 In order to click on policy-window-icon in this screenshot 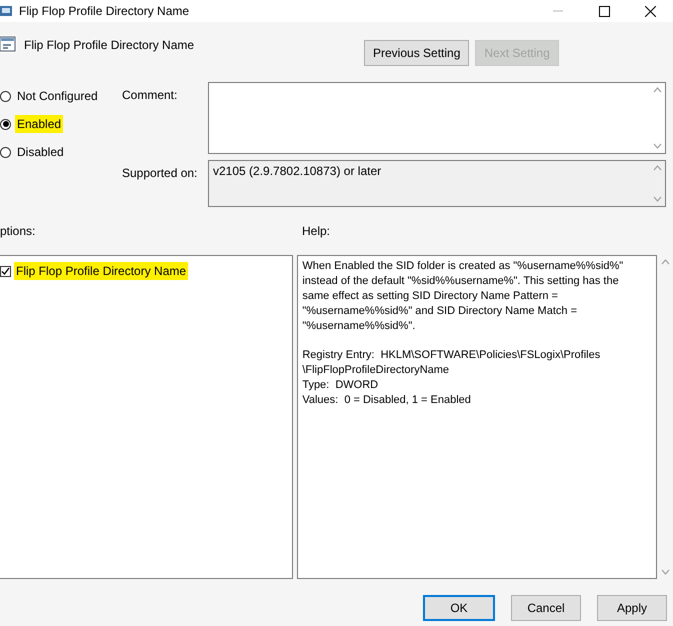, I will do `click(7, 11)`.